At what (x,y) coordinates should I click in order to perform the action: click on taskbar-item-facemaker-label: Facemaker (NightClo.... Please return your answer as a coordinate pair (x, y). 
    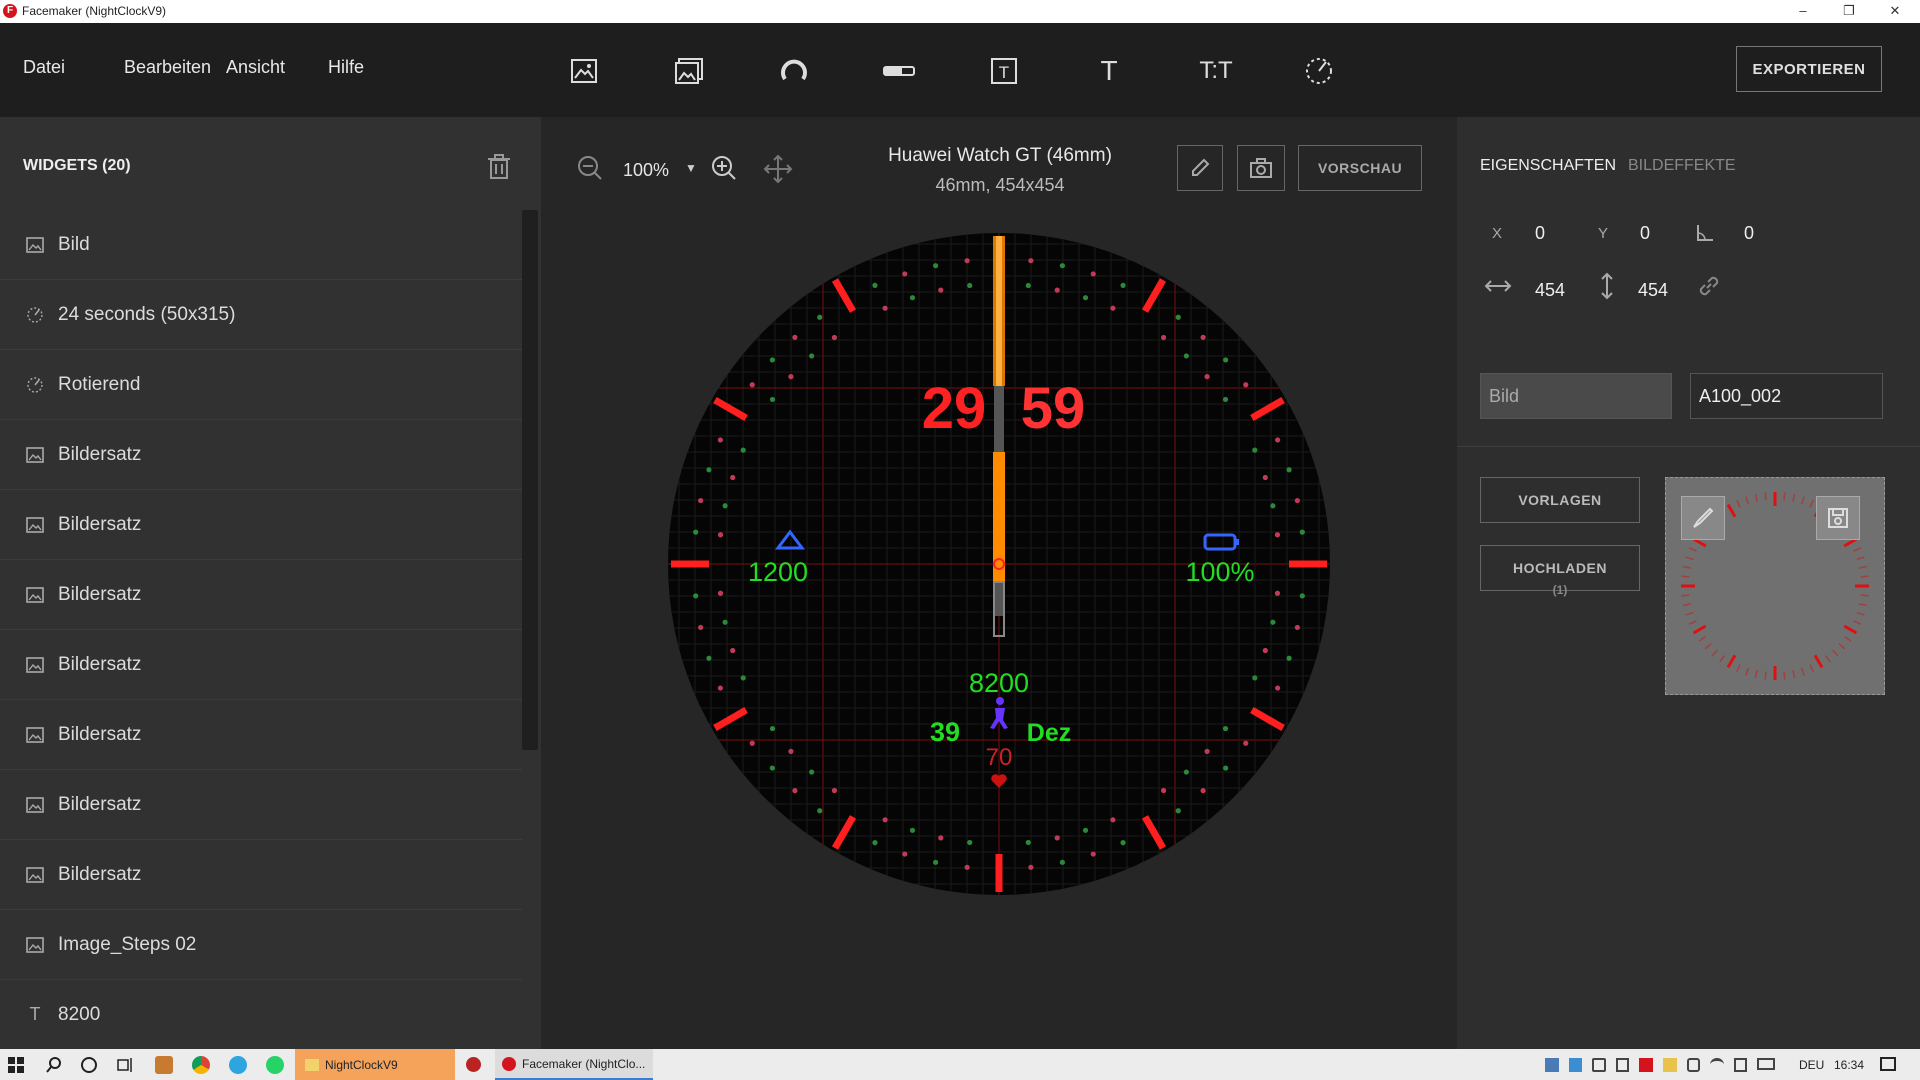
    Looking at the image, I should click on (584, 1063).